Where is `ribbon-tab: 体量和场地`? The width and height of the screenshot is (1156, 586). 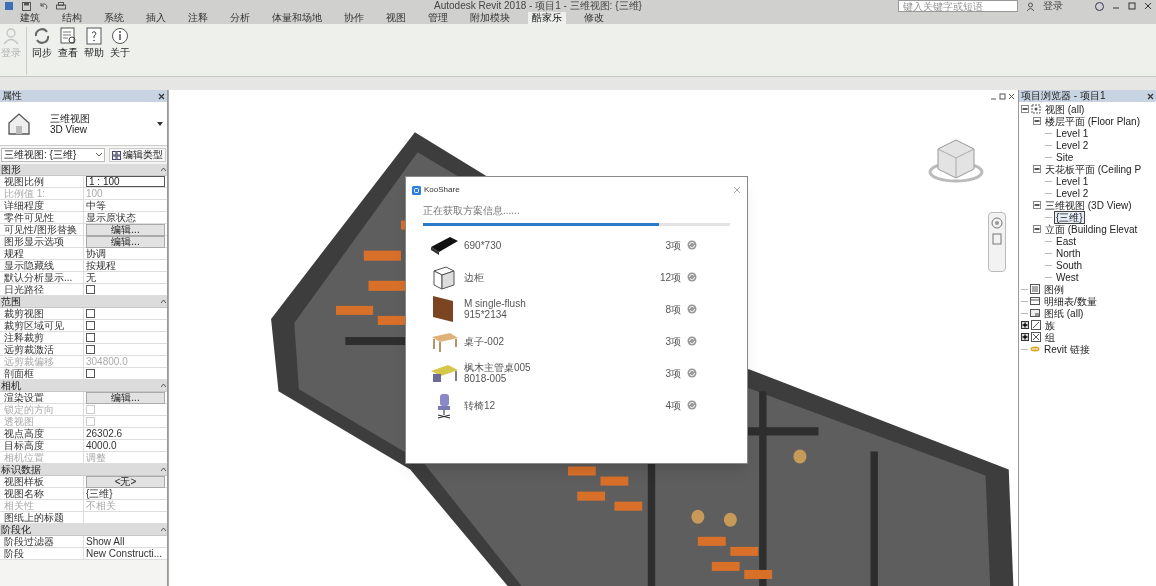
ribbon-tab: 体量和场地 is located at coordinates (297, 18).